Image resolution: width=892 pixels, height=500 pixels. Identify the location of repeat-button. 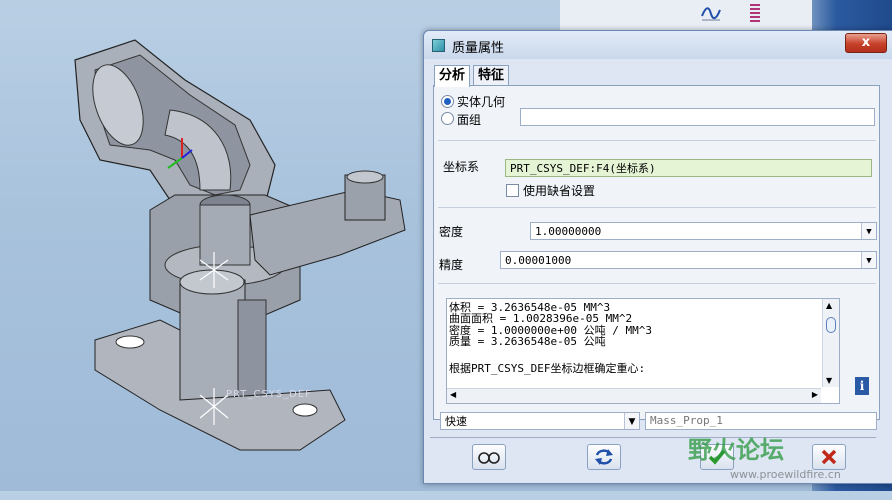
(604, 457).